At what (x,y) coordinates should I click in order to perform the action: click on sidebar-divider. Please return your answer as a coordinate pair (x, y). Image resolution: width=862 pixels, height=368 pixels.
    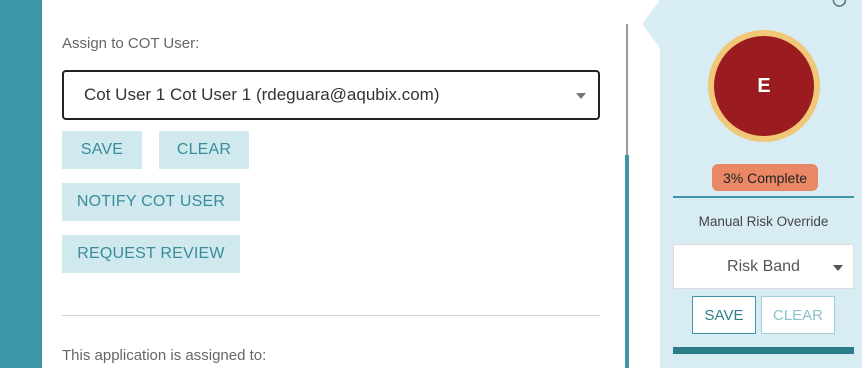
    Looking at the image, I should click on (763, 197).